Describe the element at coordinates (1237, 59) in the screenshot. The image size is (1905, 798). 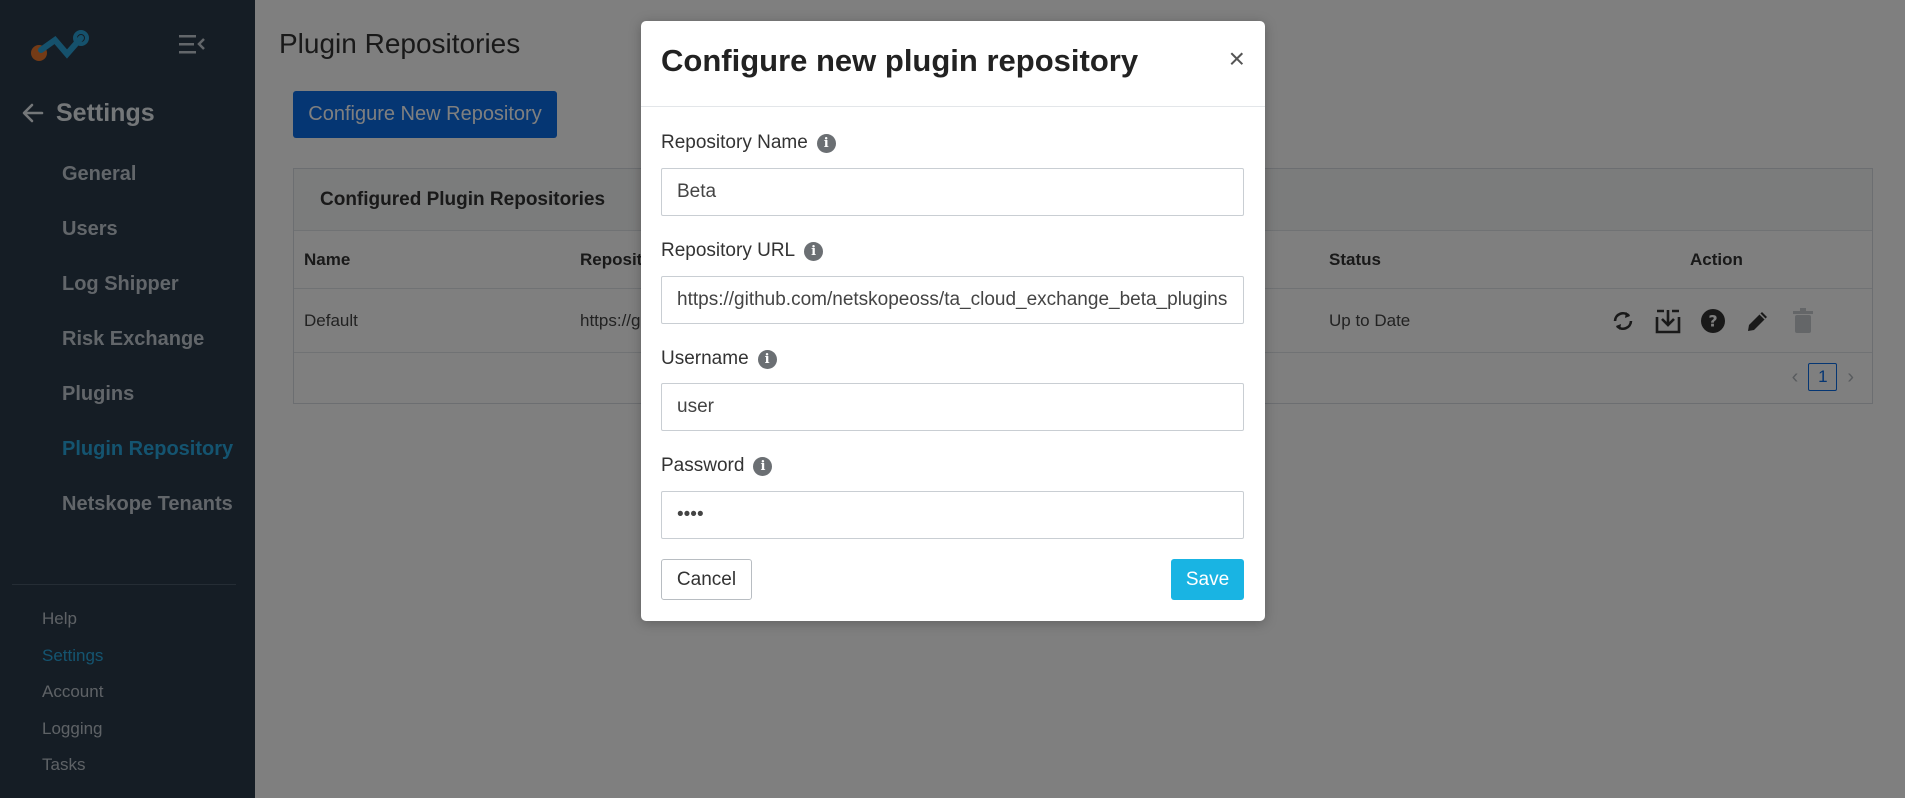
I see `close-icon: ×` at that location.